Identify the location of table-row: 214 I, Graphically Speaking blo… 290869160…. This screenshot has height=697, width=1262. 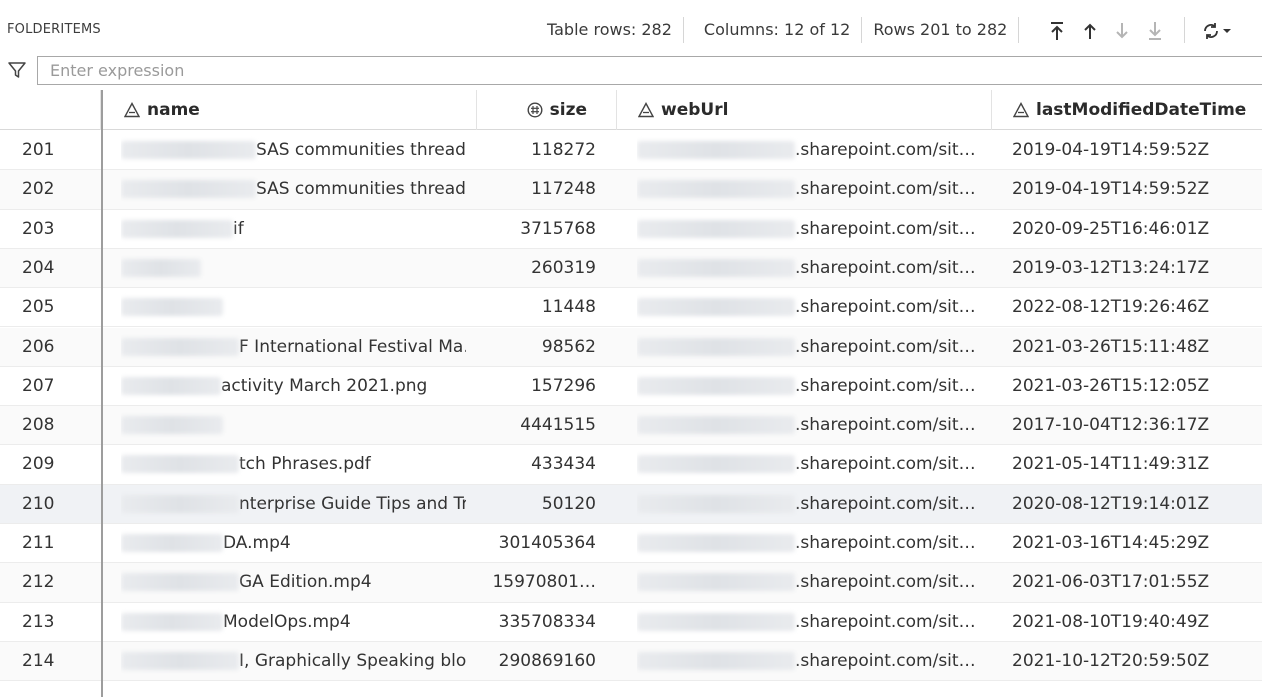
(631, 661).